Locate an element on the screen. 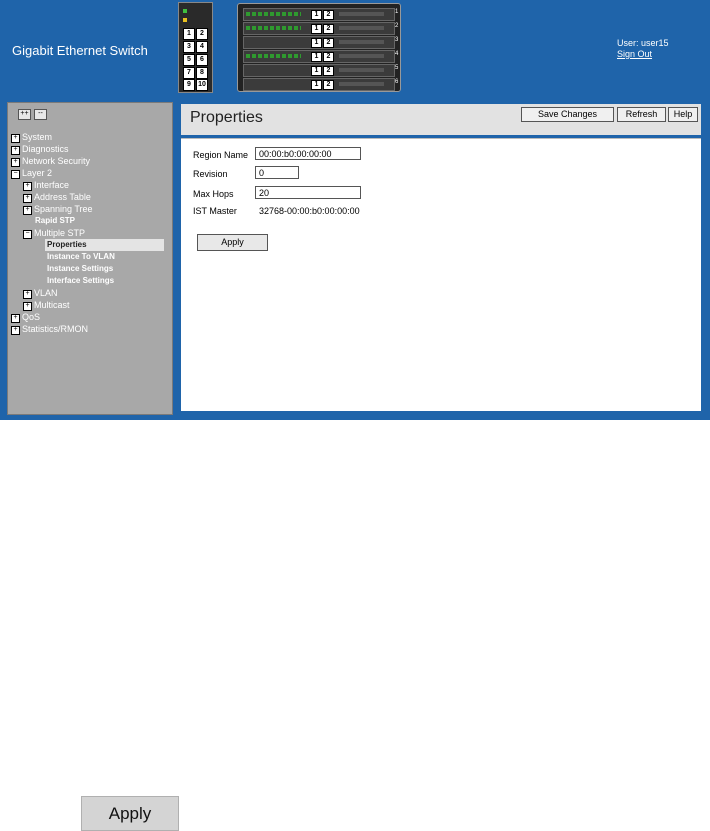  tree-item-multicast: + Multicast is located at coordinates (46, 305).